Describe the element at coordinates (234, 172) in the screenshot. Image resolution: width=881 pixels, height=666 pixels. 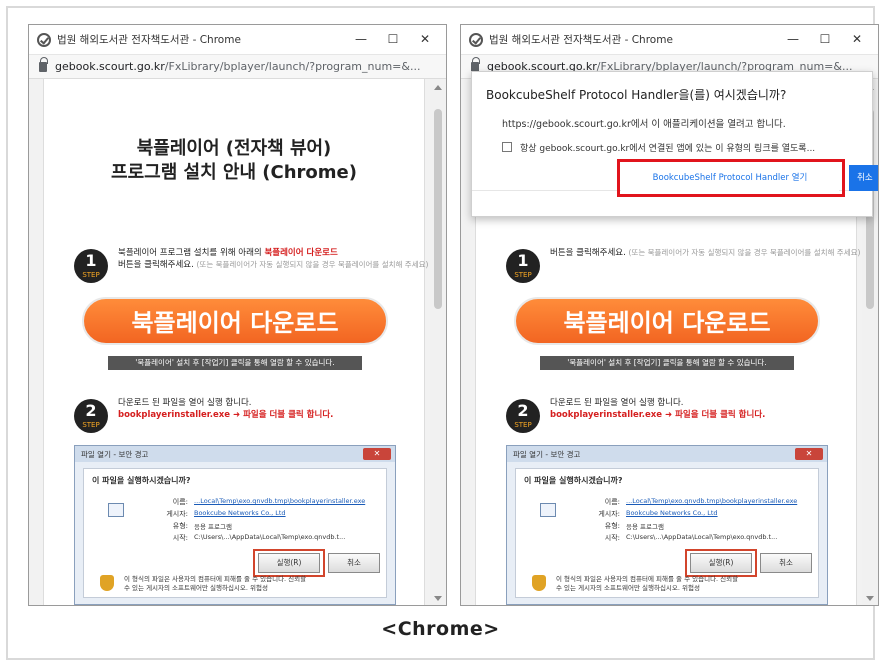
I see `page-title-line2: 프로그램 설치 안내 (Chrome)` at that location.